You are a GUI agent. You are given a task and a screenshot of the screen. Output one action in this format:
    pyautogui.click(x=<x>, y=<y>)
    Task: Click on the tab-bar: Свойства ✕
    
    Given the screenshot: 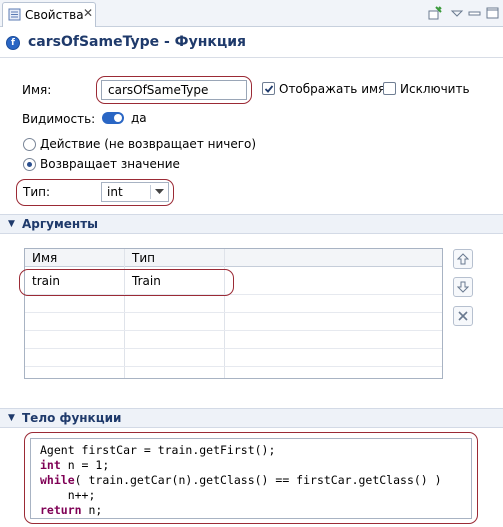 What is the action you would take?
    pyautogui.click(x=251, y=13)
    